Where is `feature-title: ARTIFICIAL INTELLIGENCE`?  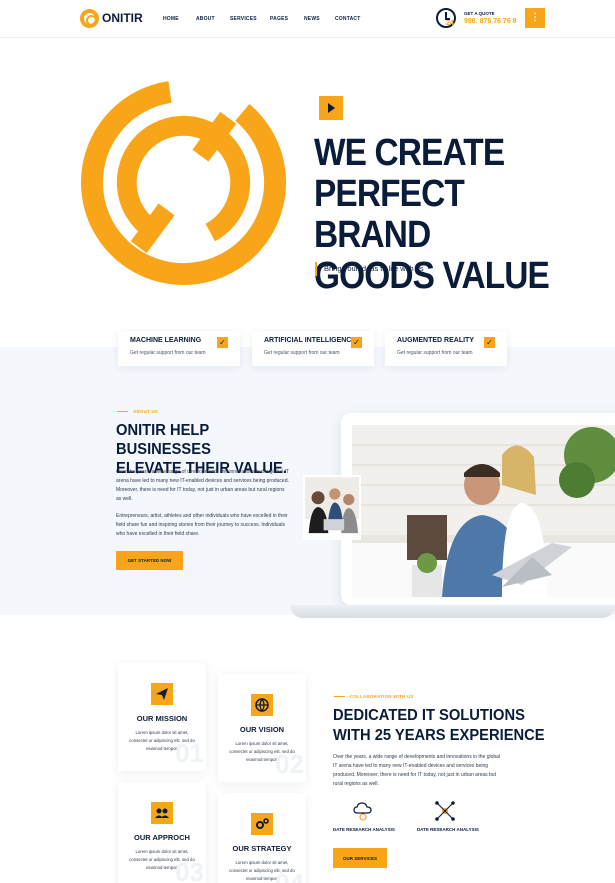 feature-title: ARTIFICIAL INTELLIGENCE is located at coordinates (310, 340).